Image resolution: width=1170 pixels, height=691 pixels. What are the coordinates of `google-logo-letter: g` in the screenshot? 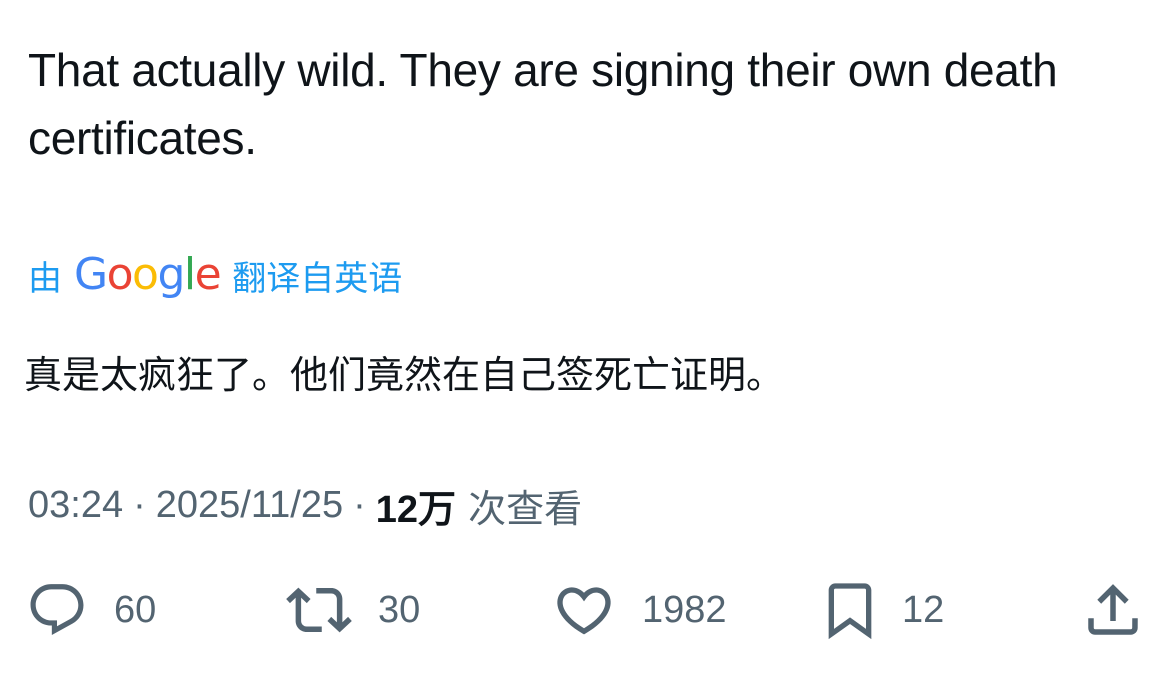 It's located at (171, 274).